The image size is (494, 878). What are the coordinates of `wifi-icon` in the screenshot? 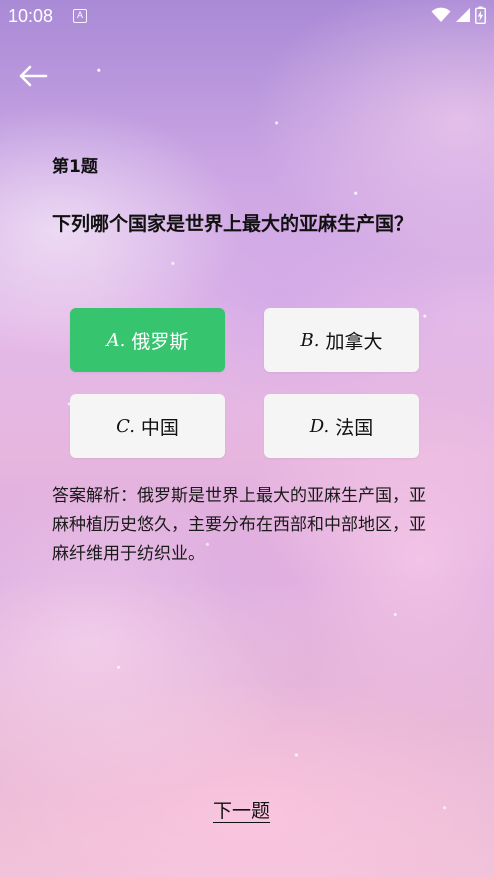 It's located at (441, 14).